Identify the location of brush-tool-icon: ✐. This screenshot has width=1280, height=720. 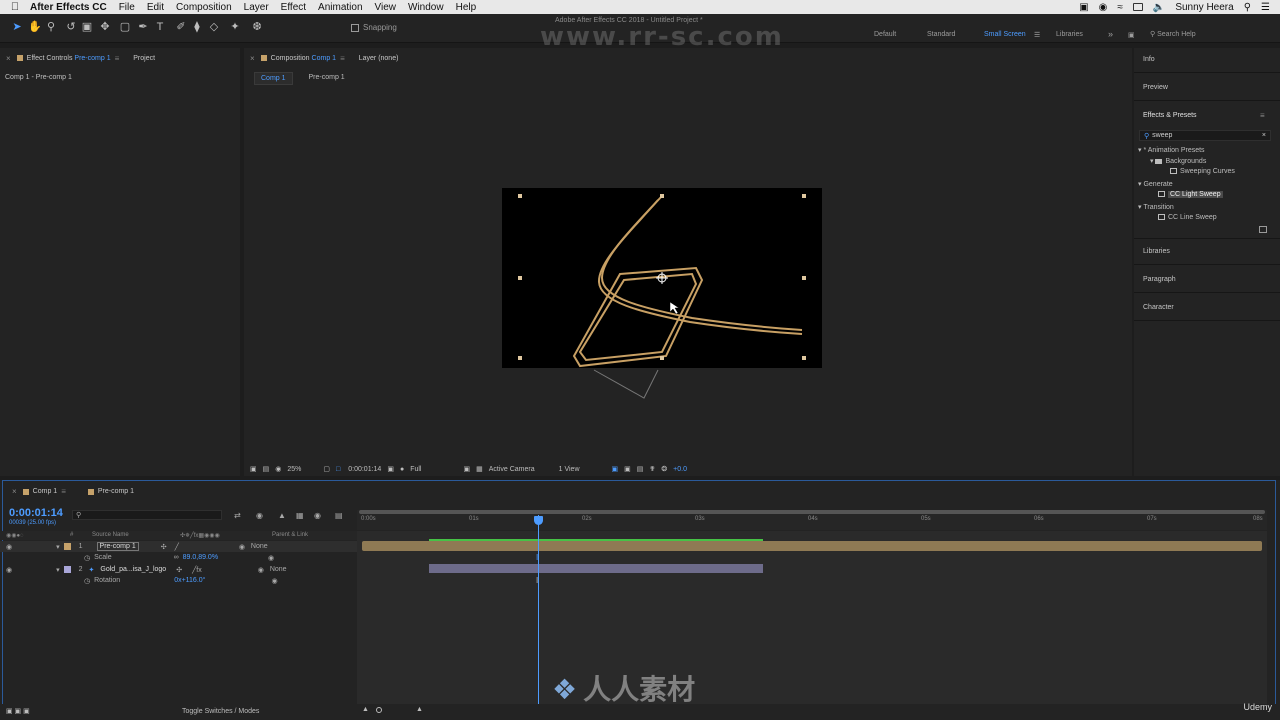
(181, 27).